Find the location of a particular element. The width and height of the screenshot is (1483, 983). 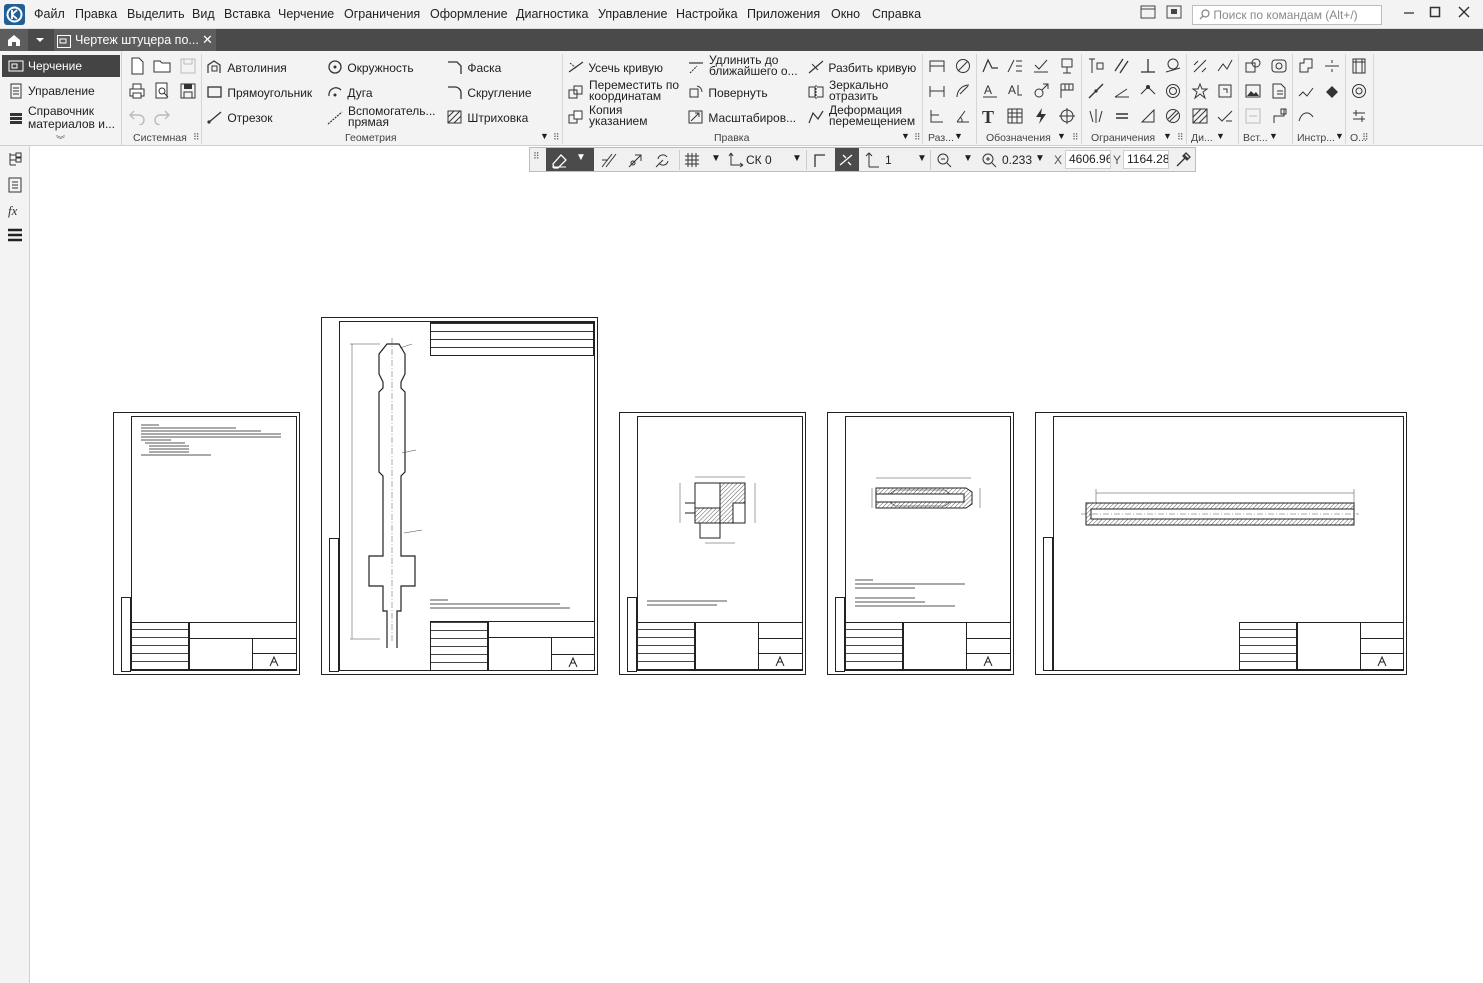

leader-link-icon is located at coordinates (1279, 116).